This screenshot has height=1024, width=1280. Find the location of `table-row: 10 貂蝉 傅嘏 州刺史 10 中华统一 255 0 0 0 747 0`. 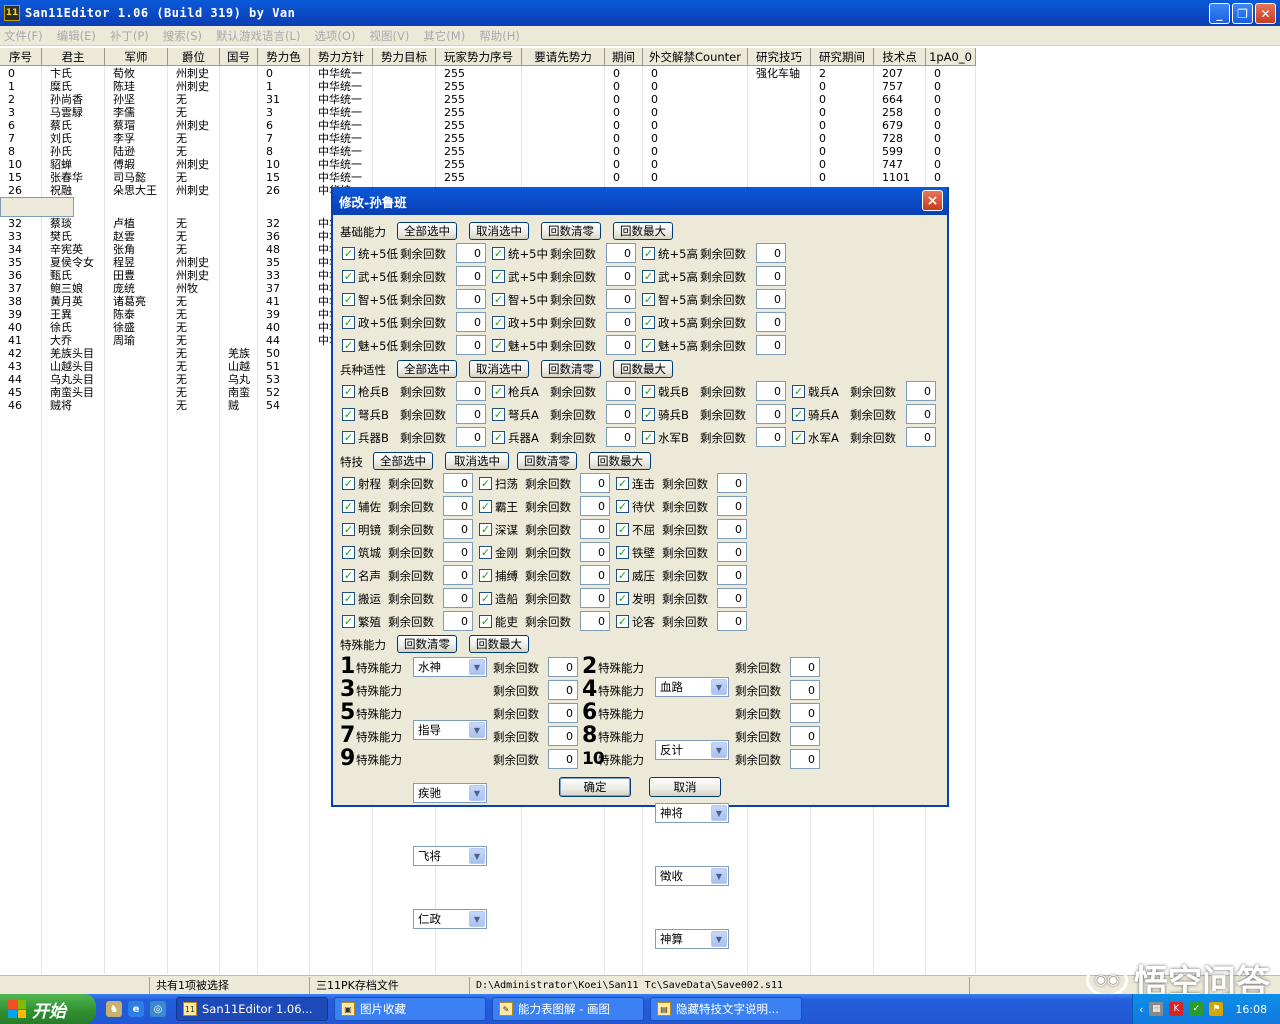

table-row: 10 貂蝉 傅嘏 州刺史 10 中华统一 255 0 0 0 747 0 is located at coordinates (488, 164).